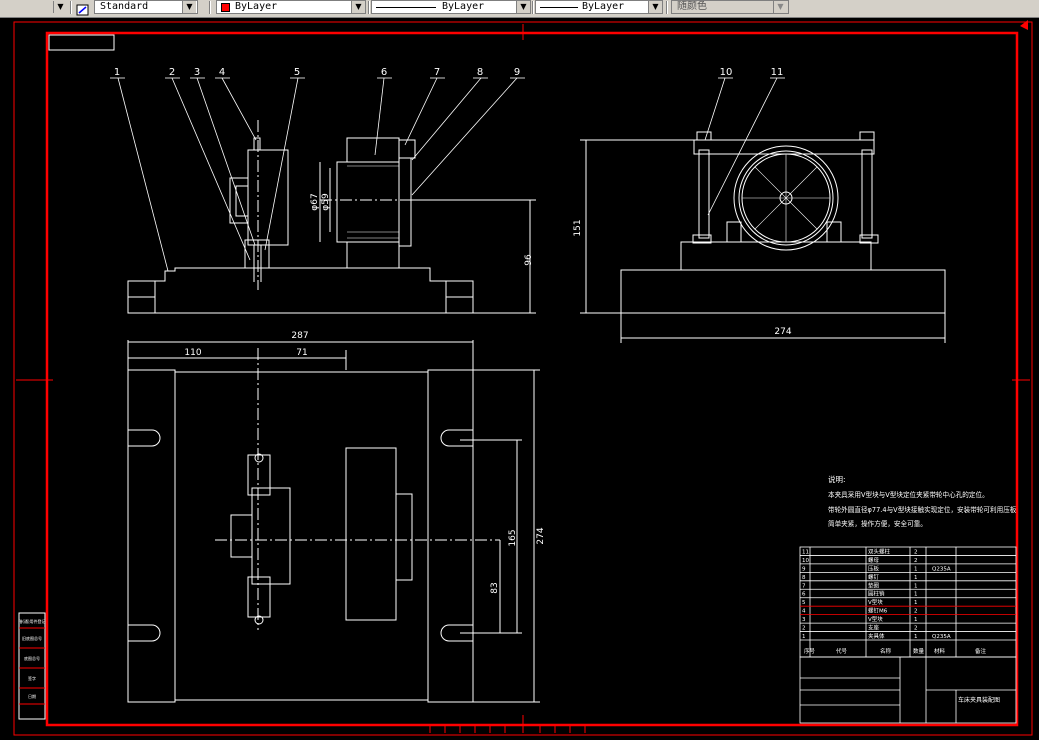  I want to click on bom-cell-no: 7, so click(804, 586).